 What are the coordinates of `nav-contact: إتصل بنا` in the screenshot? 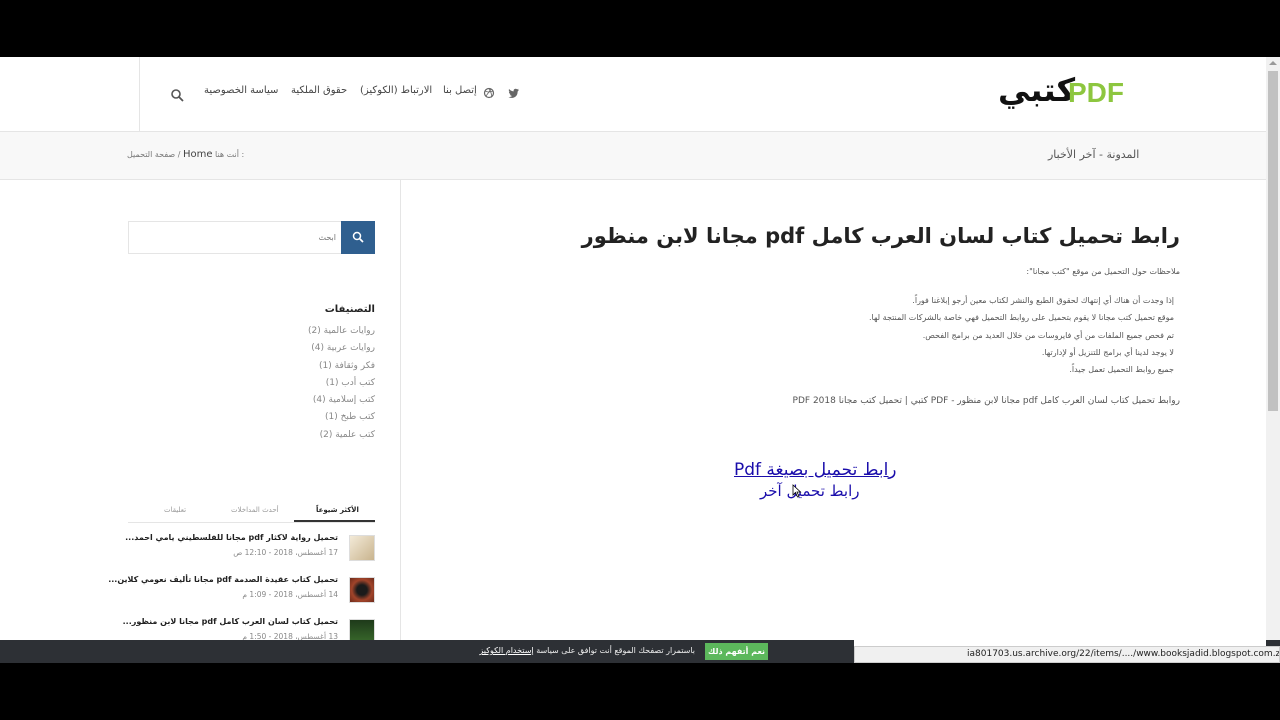 It's located at (460, 95).